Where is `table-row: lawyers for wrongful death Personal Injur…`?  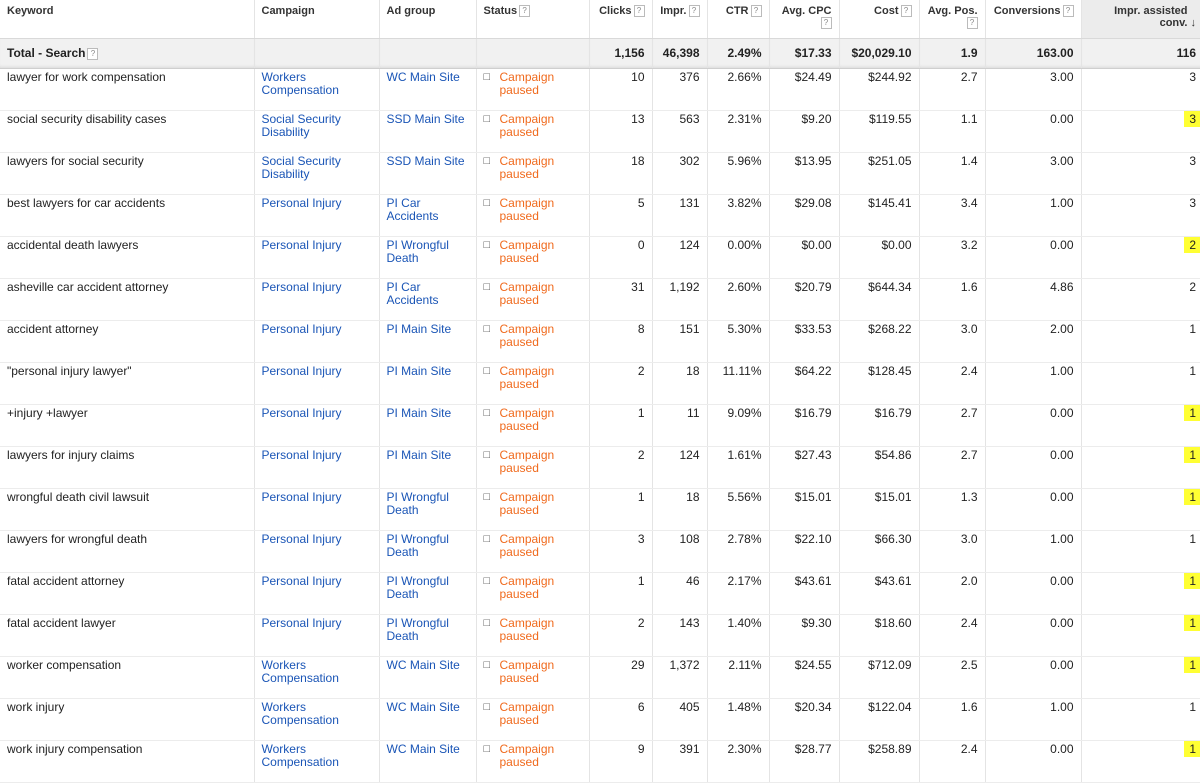 table-row: lawyers for wrongful death Personal Injur… is located at coordinates (600, 551).